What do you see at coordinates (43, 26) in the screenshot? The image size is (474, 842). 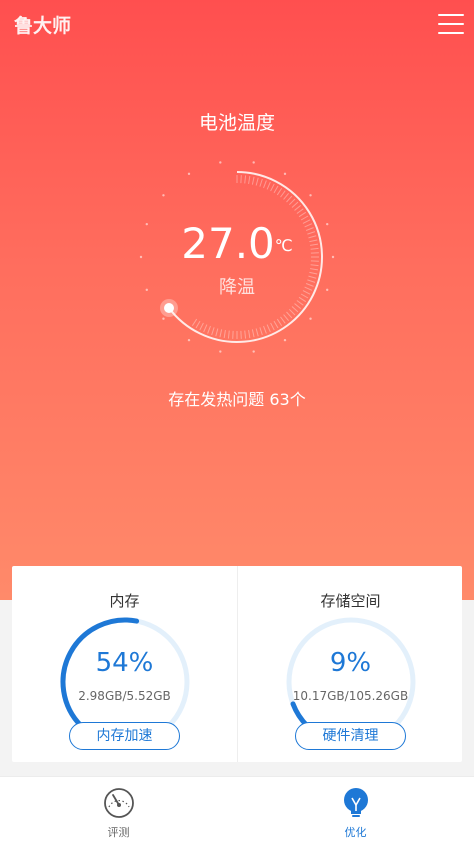 I see `app-logo: 鲁大师` at bounding box center [43, 26].